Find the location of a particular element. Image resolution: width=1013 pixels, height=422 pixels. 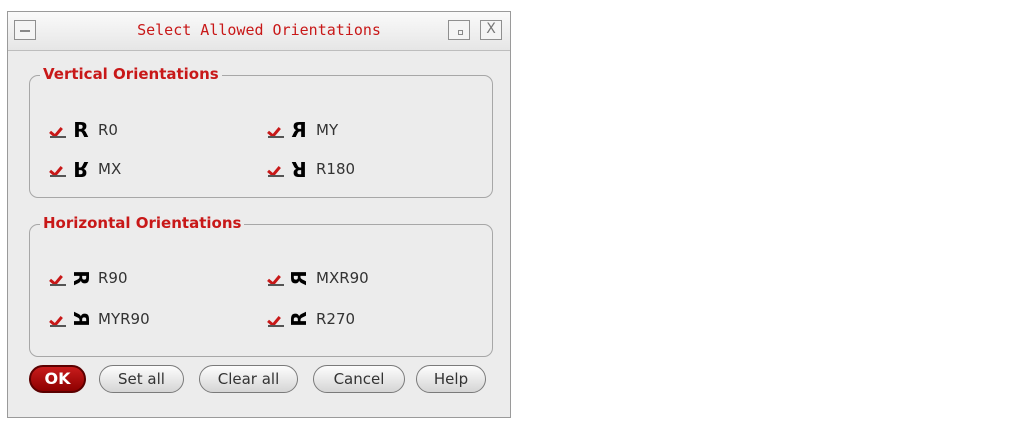

checkbox-r180 is located at coordinates (276, 169).